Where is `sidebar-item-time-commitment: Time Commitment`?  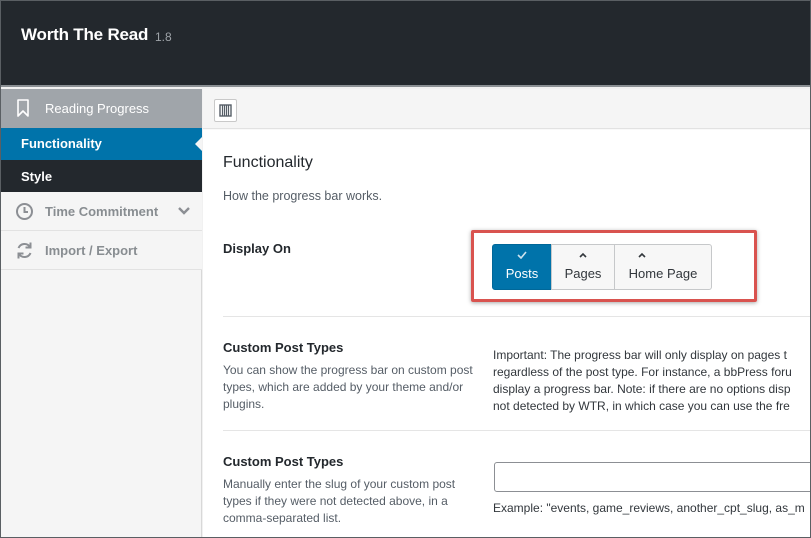
sidebar-item-time-commitment: Time Commitment is located at coordinates (101, 211).